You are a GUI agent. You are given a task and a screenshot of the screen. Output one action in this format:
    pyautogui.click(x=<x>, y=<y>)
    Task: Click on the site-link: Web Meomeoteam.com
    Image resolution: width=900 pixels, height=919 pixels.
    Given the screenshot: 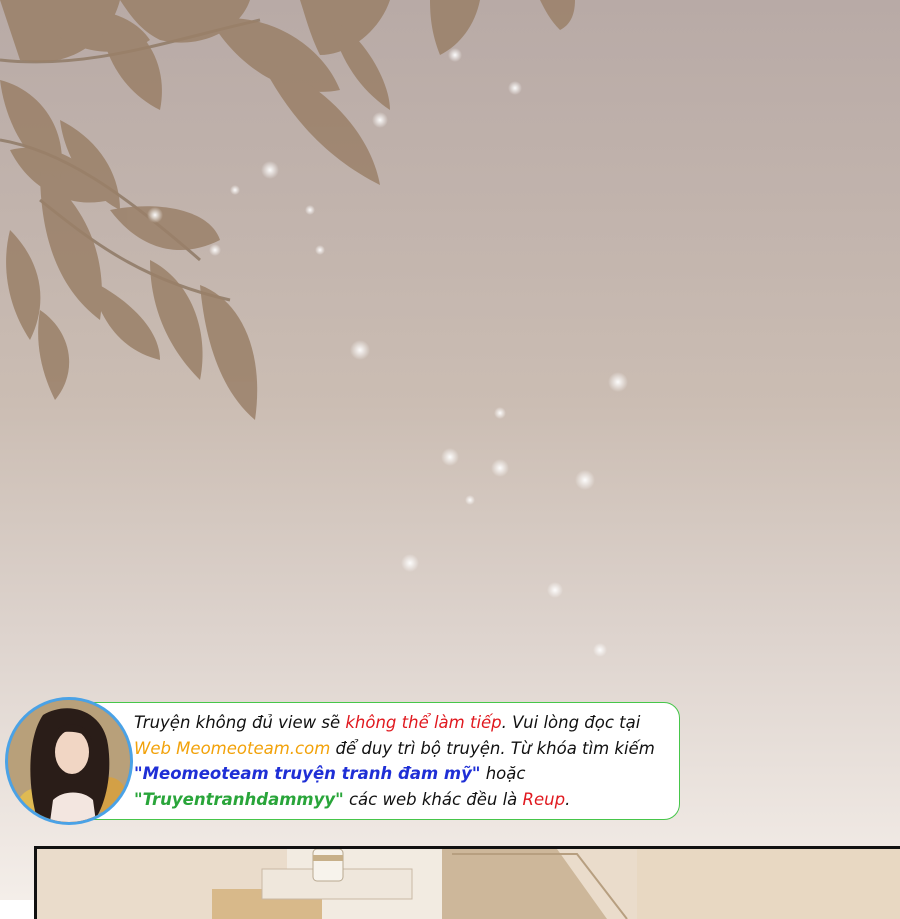 What is the action you would take?
    pyautogui.click(x=232, y=748)
    